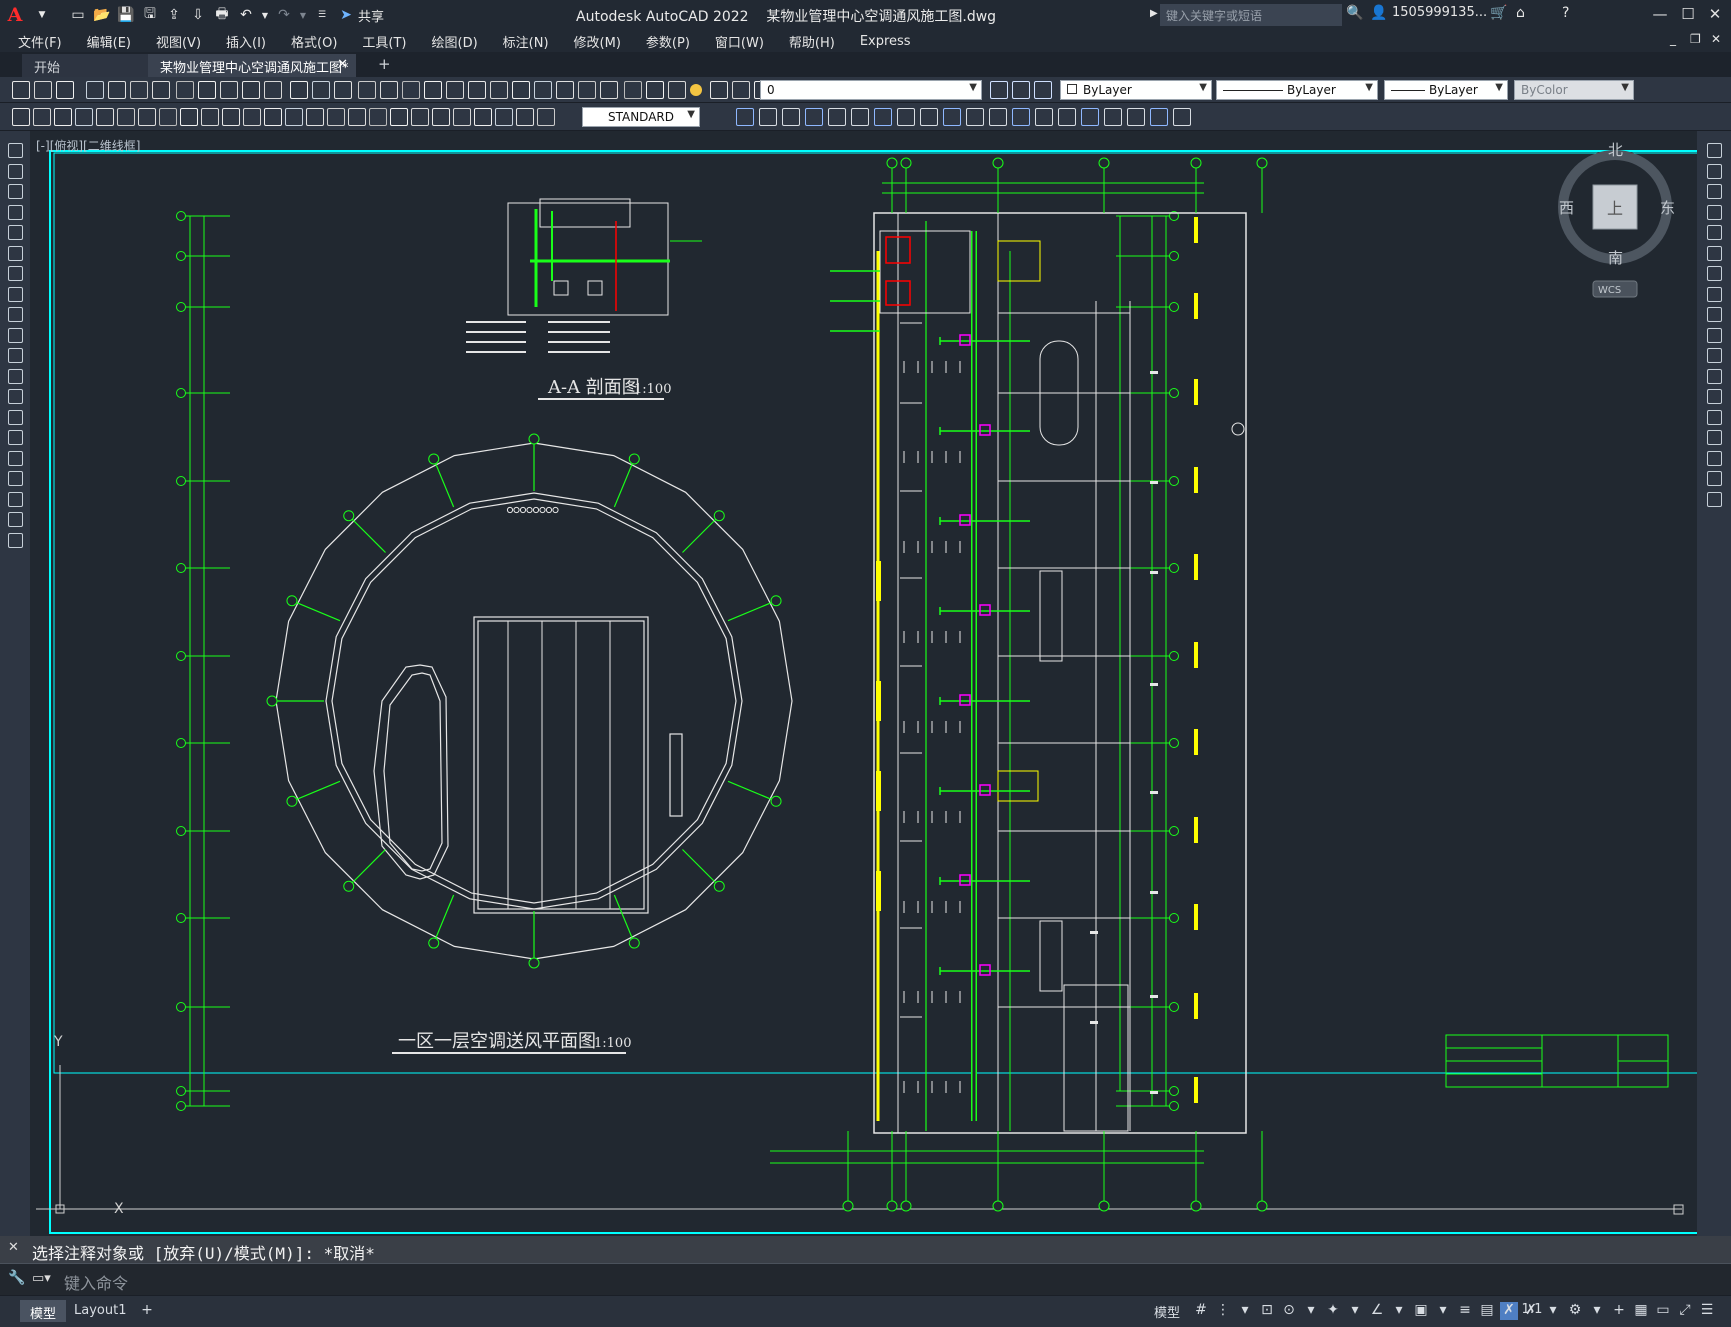  Describe the element at coordinates (314, 41) in the screenshot. I see `menu-format: 格式(O)` at that location.